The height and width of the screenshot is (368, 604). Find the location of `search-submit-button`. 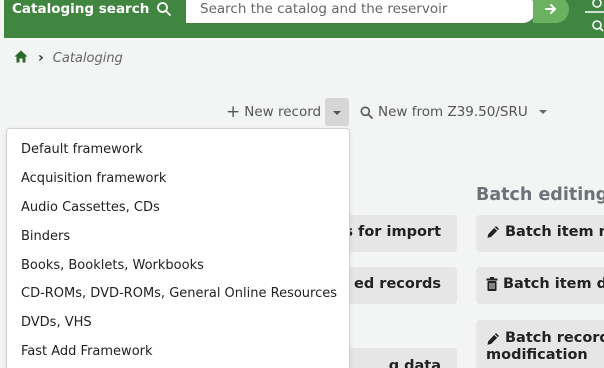

search-submit-button is located at coordinates (551, 11).